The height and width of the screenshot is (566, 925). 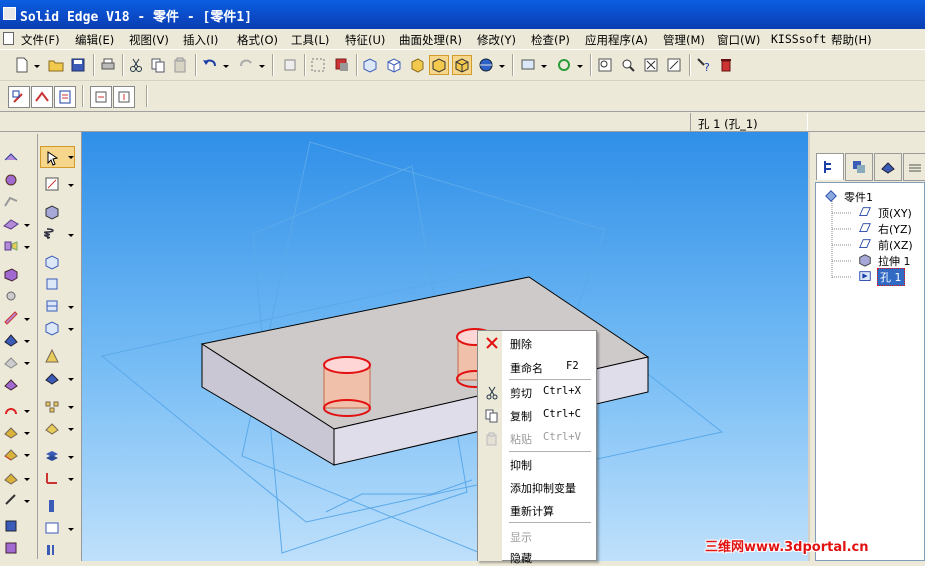 I want to click on select-icon, so click(x=318, y=65).